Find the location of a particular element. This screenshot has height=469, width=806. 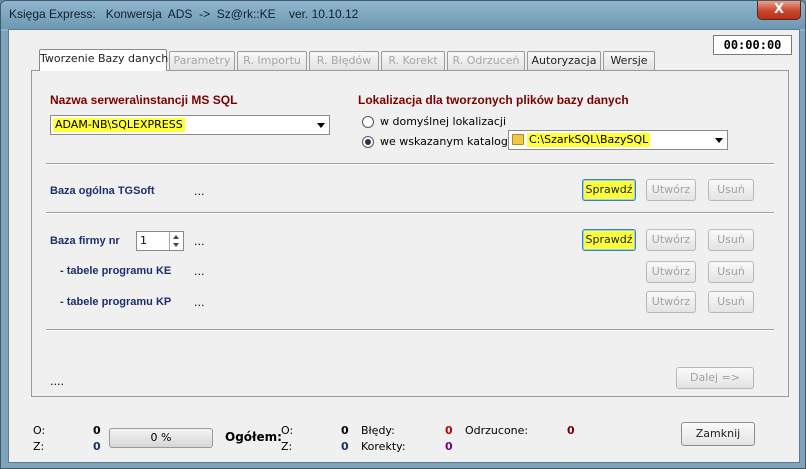

total-o-value: 0 is located at coordinates (345, 430).